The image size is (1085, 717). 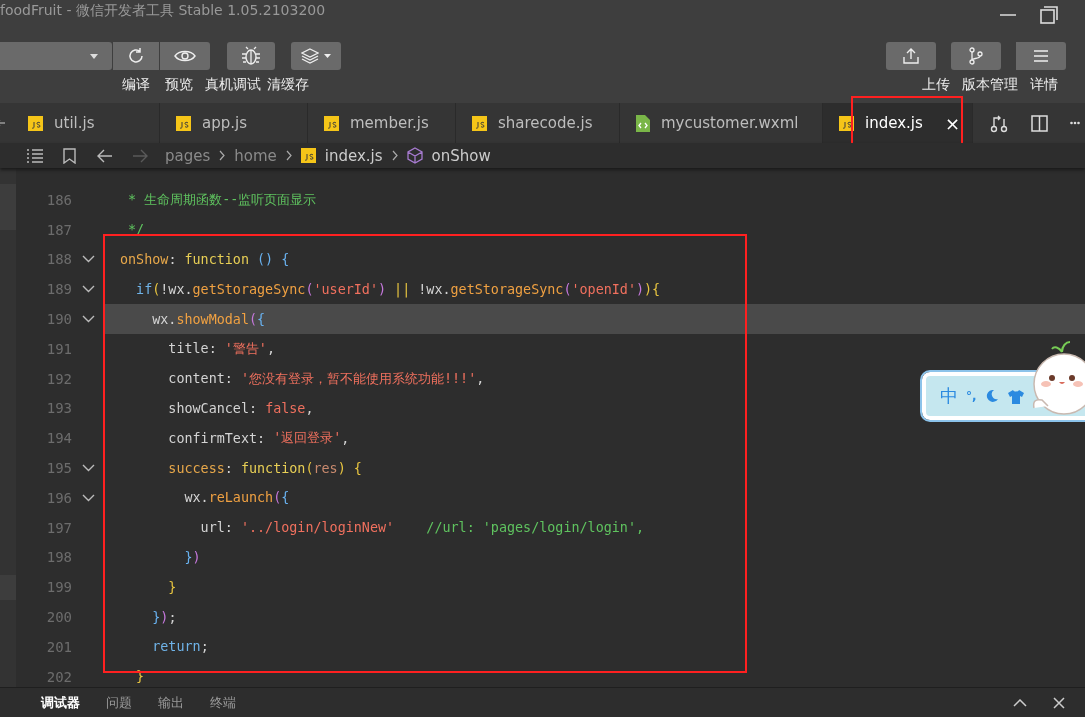 What do you see at coordinates (991, 396) in the screenshot?
I see `moon-icon` at bounding box center [991, 396].